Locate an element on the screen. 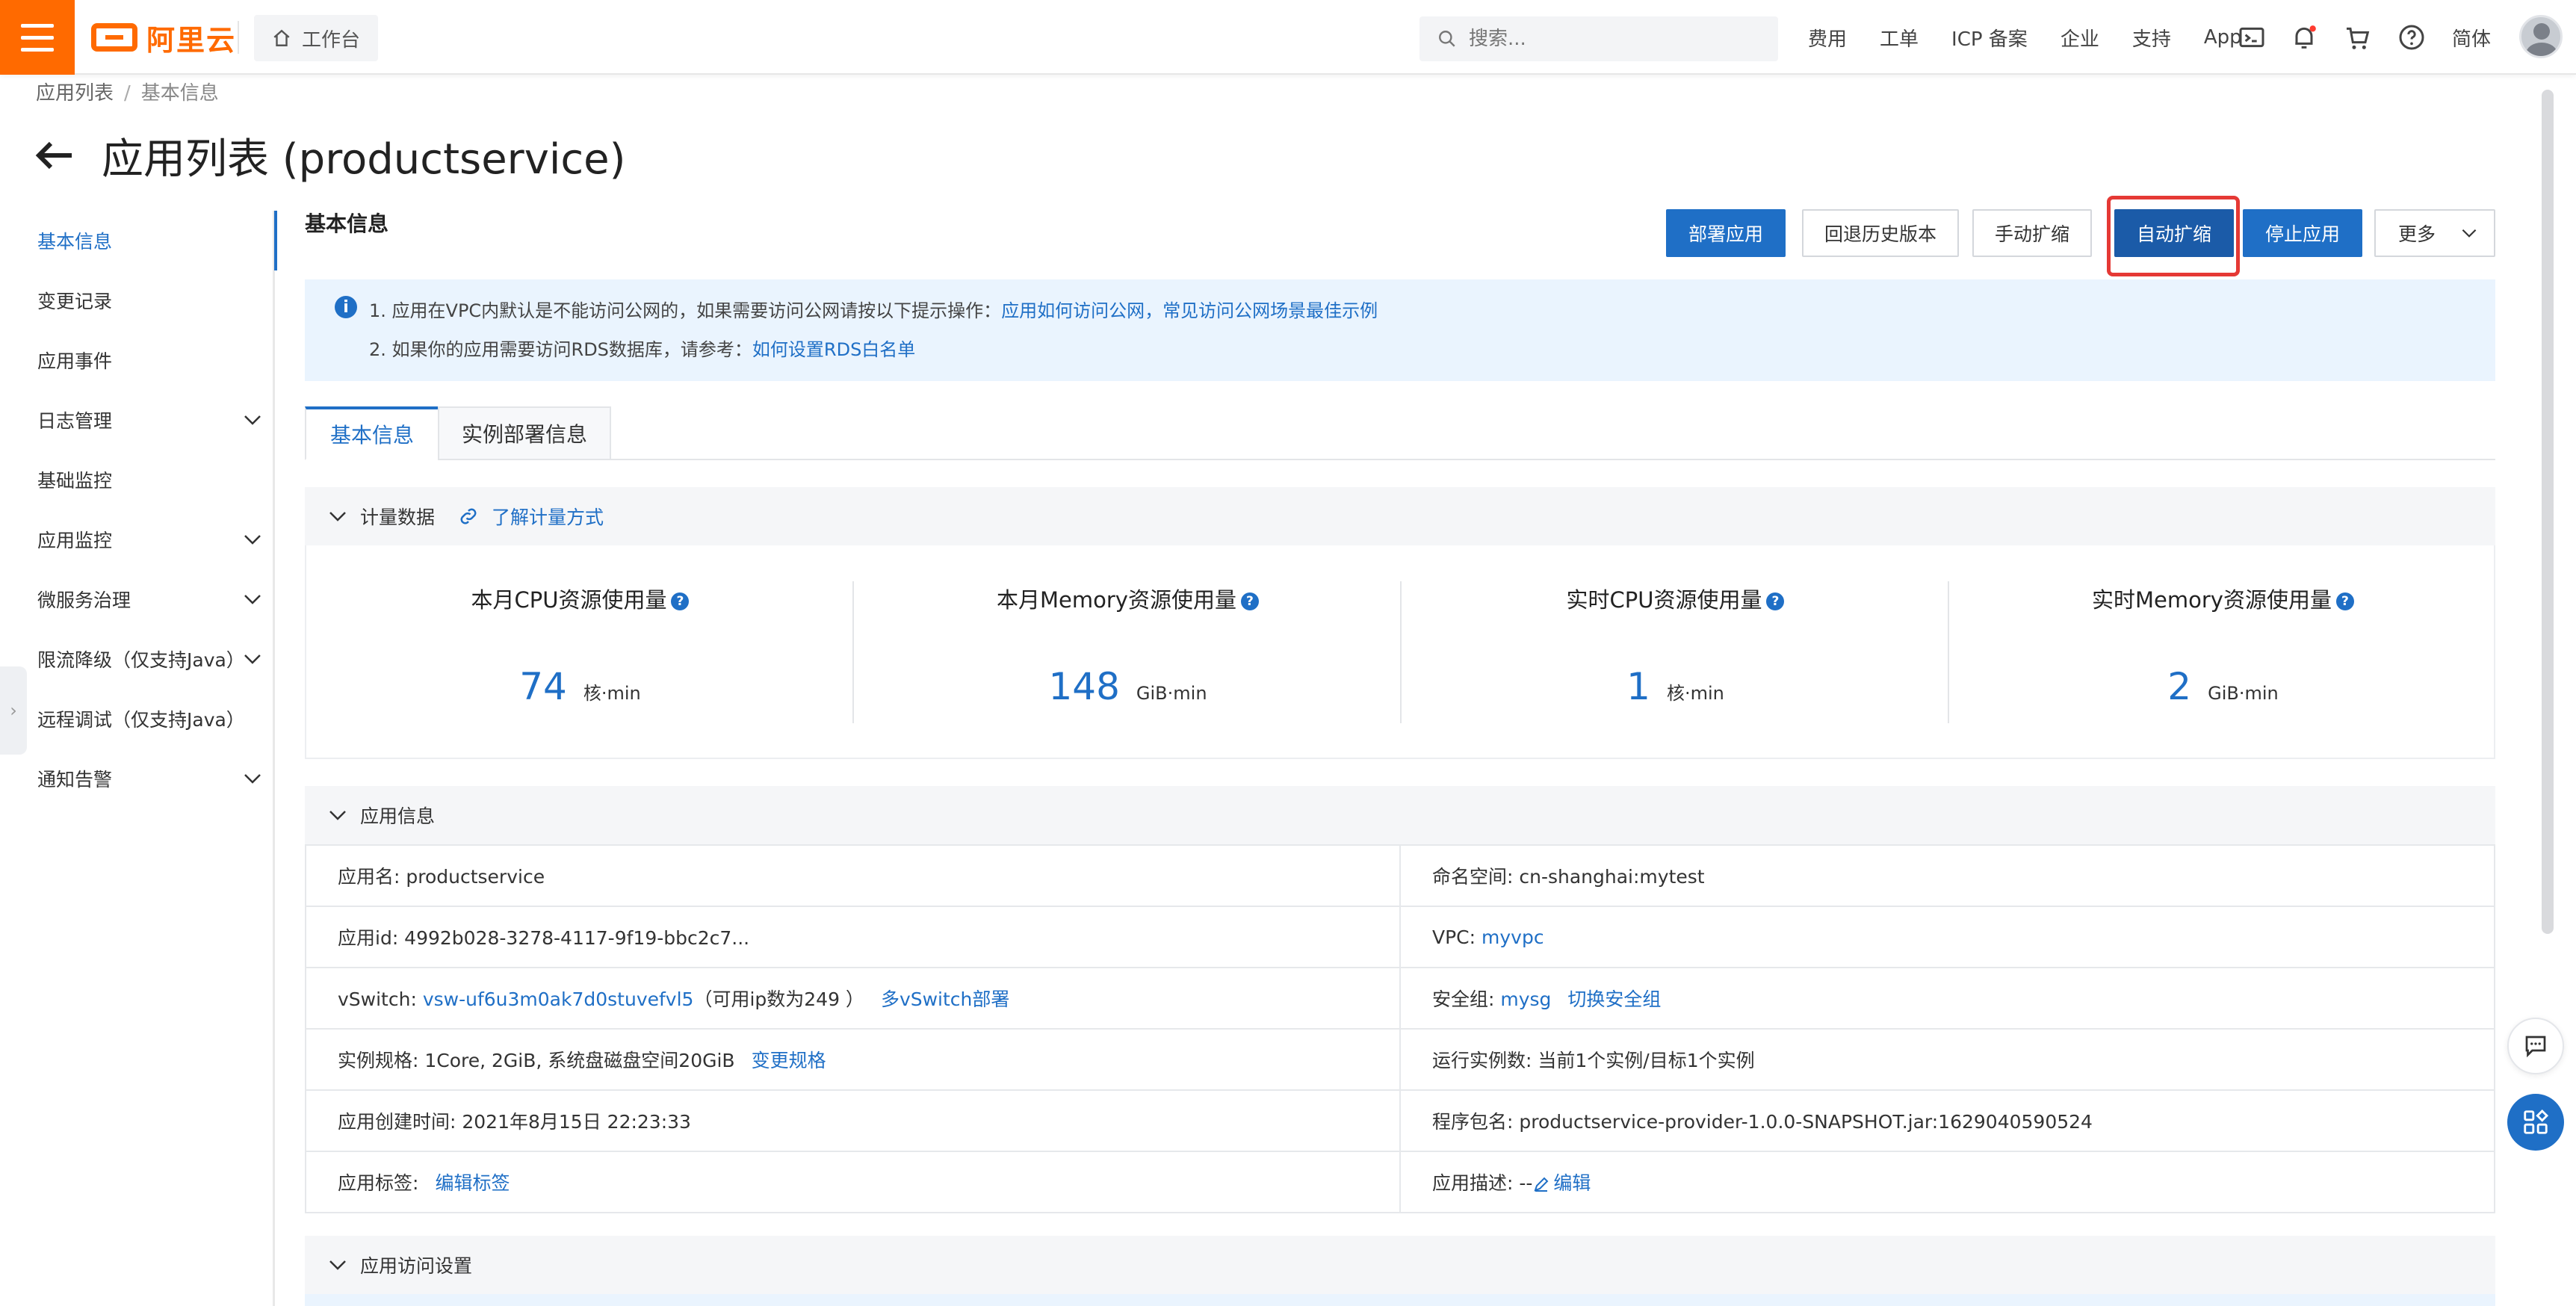 The width and height of the screenshot is (2576, 1306). vswitch-link: vsw-uf6u3m0ak7d0stuvefvl5 is located at coordinates (558, 999).